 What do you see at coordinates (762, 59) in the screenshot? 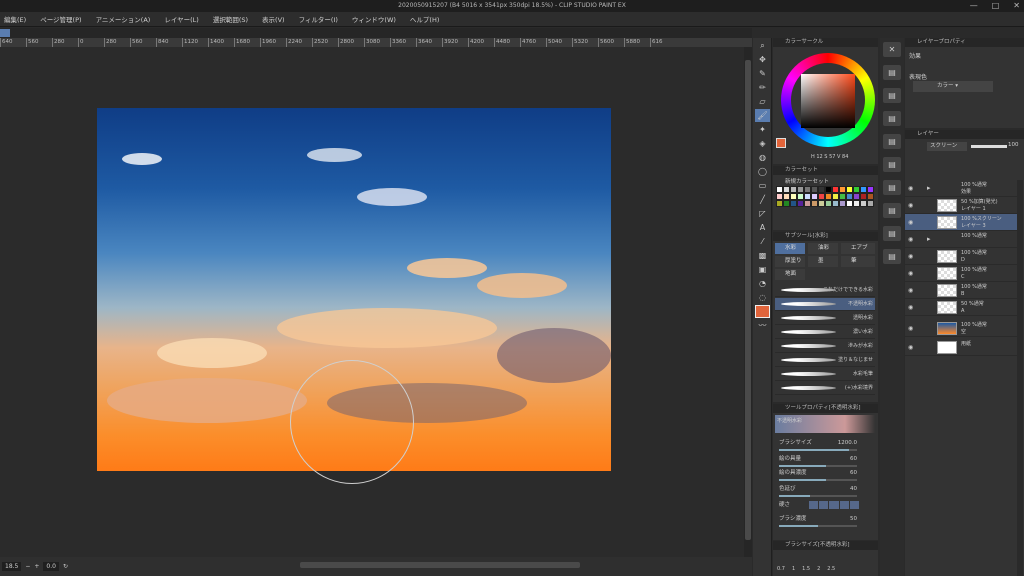
I see `move-tool-icon: ✥` at bounding box center [762, 59].